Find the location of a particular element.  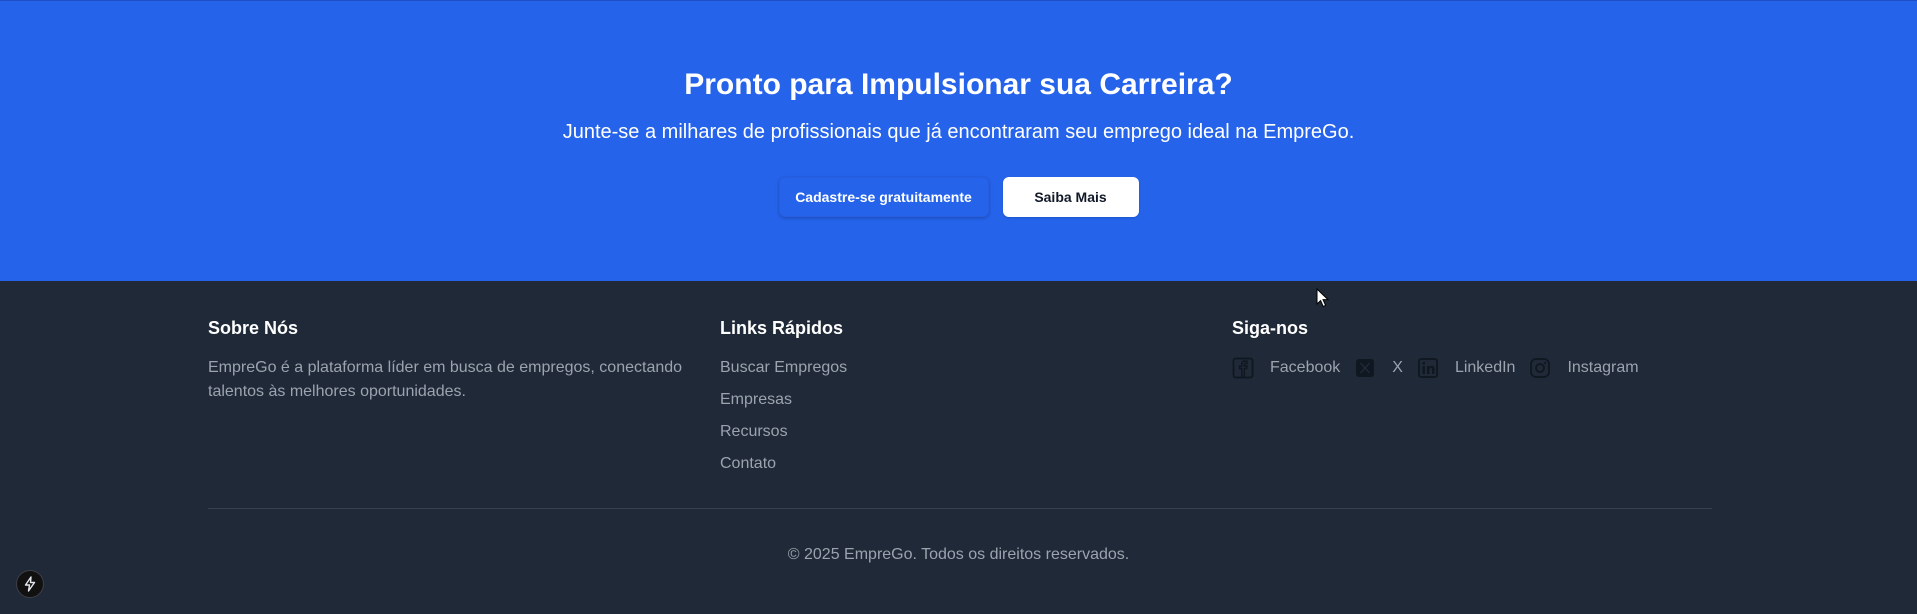

linkedin-icon is located at coordinates (1428, 368).